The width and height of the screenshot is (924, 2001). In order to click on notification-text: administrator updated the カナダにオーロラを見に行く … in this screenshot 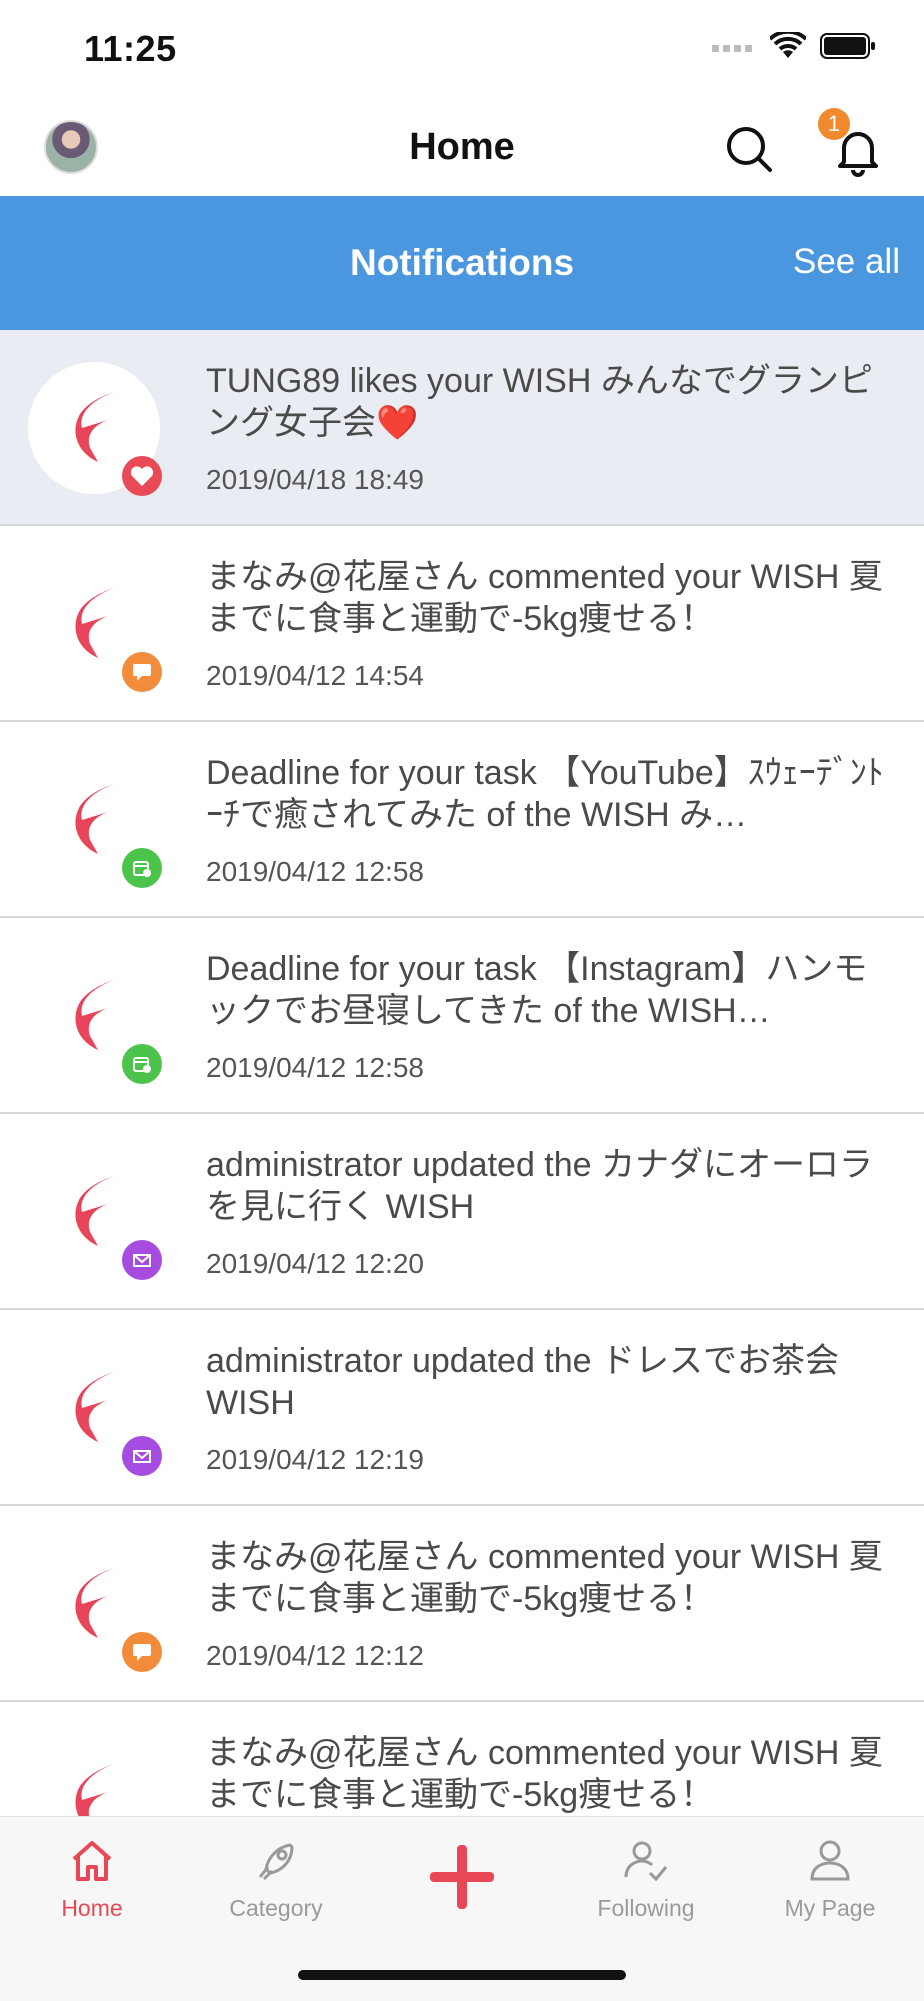, I will do `click(540, 1186)`.